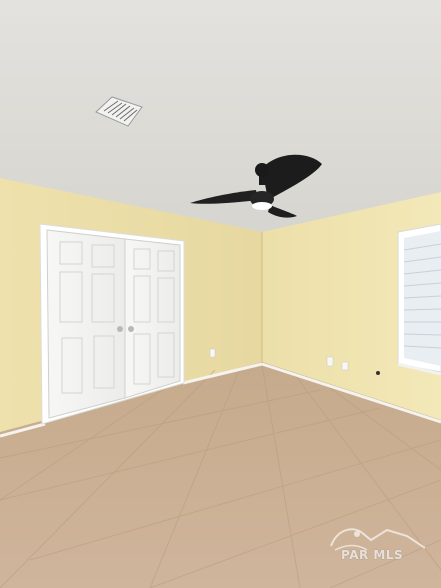 This screenshot has width=441, height=588. What do you see at coordinates (330, 361) in the screenshot?
I see `wall-outlet-right` at bounding box center [330, 361].